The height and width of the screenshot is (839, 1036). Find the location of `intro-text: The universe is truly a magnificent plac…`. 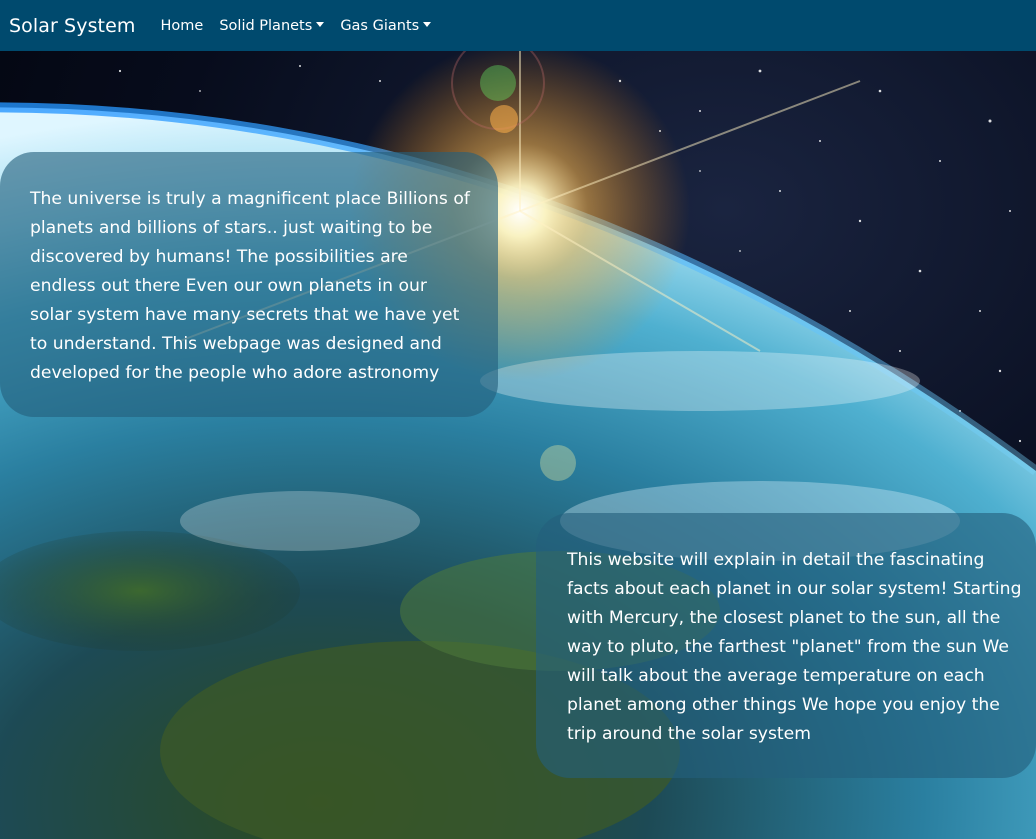

intro-text: The universe is truly a magnificent plac… is located at coordinates (250, 286).